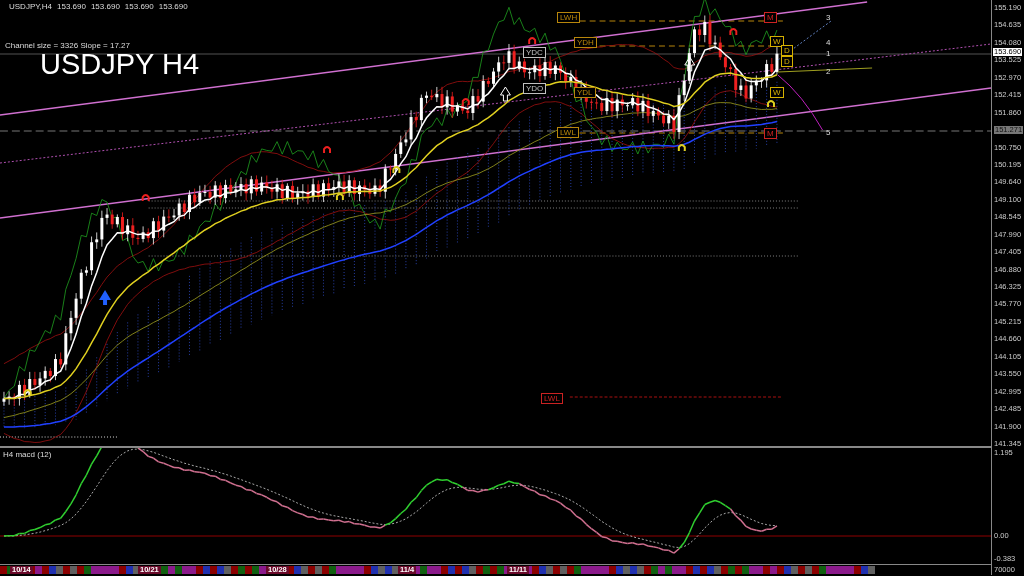  I want to click on level-tag: YDL, so click(585, 92).